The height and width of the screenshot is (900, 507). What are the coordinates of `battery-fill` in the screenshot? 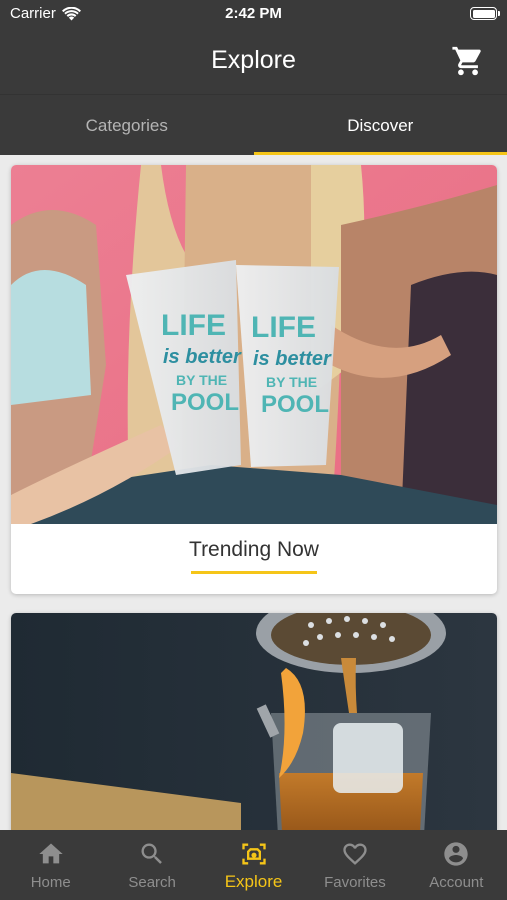 It's located at (483, 13).